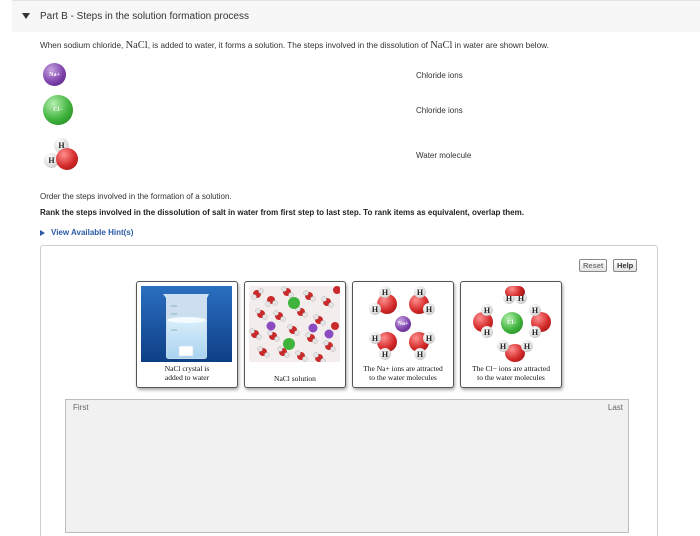 This screenshot has height=536, width=700. Describe the element at coordinates (625, 265) in the screenshot. I see `help-button: Help` at that location.